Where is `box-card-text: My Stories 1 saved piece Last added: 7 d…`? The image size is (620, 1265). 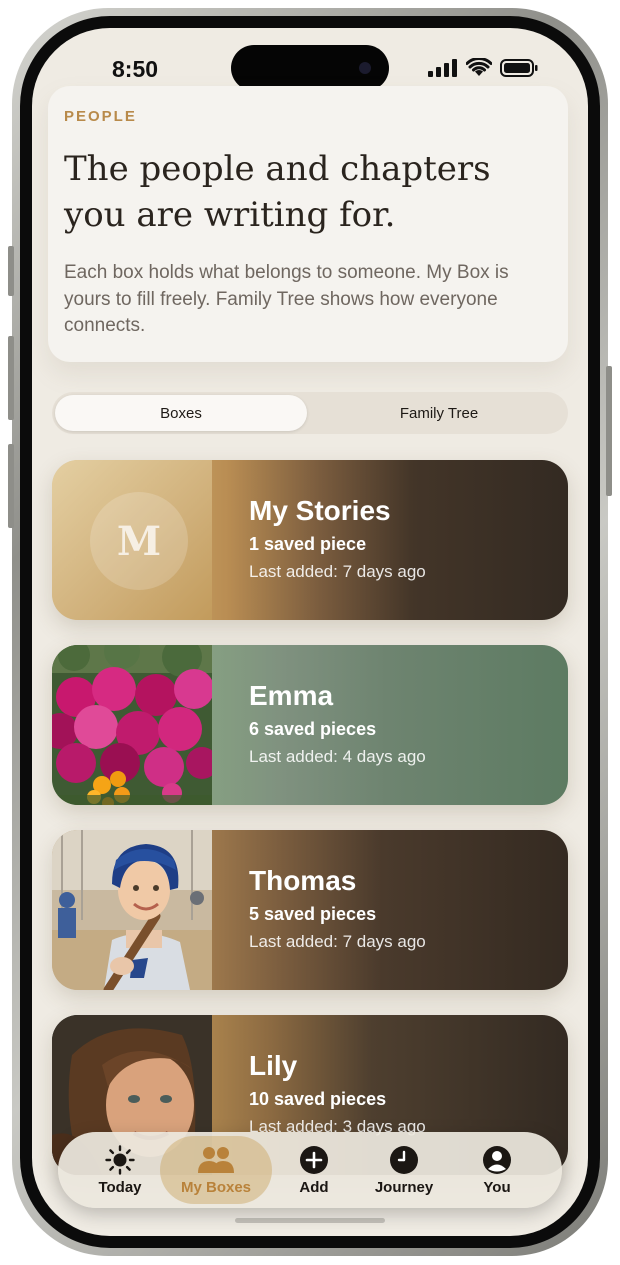 box-card-text: My Stories 1 saved piece Last added: 7 d… is located at coordinates (337, 539).